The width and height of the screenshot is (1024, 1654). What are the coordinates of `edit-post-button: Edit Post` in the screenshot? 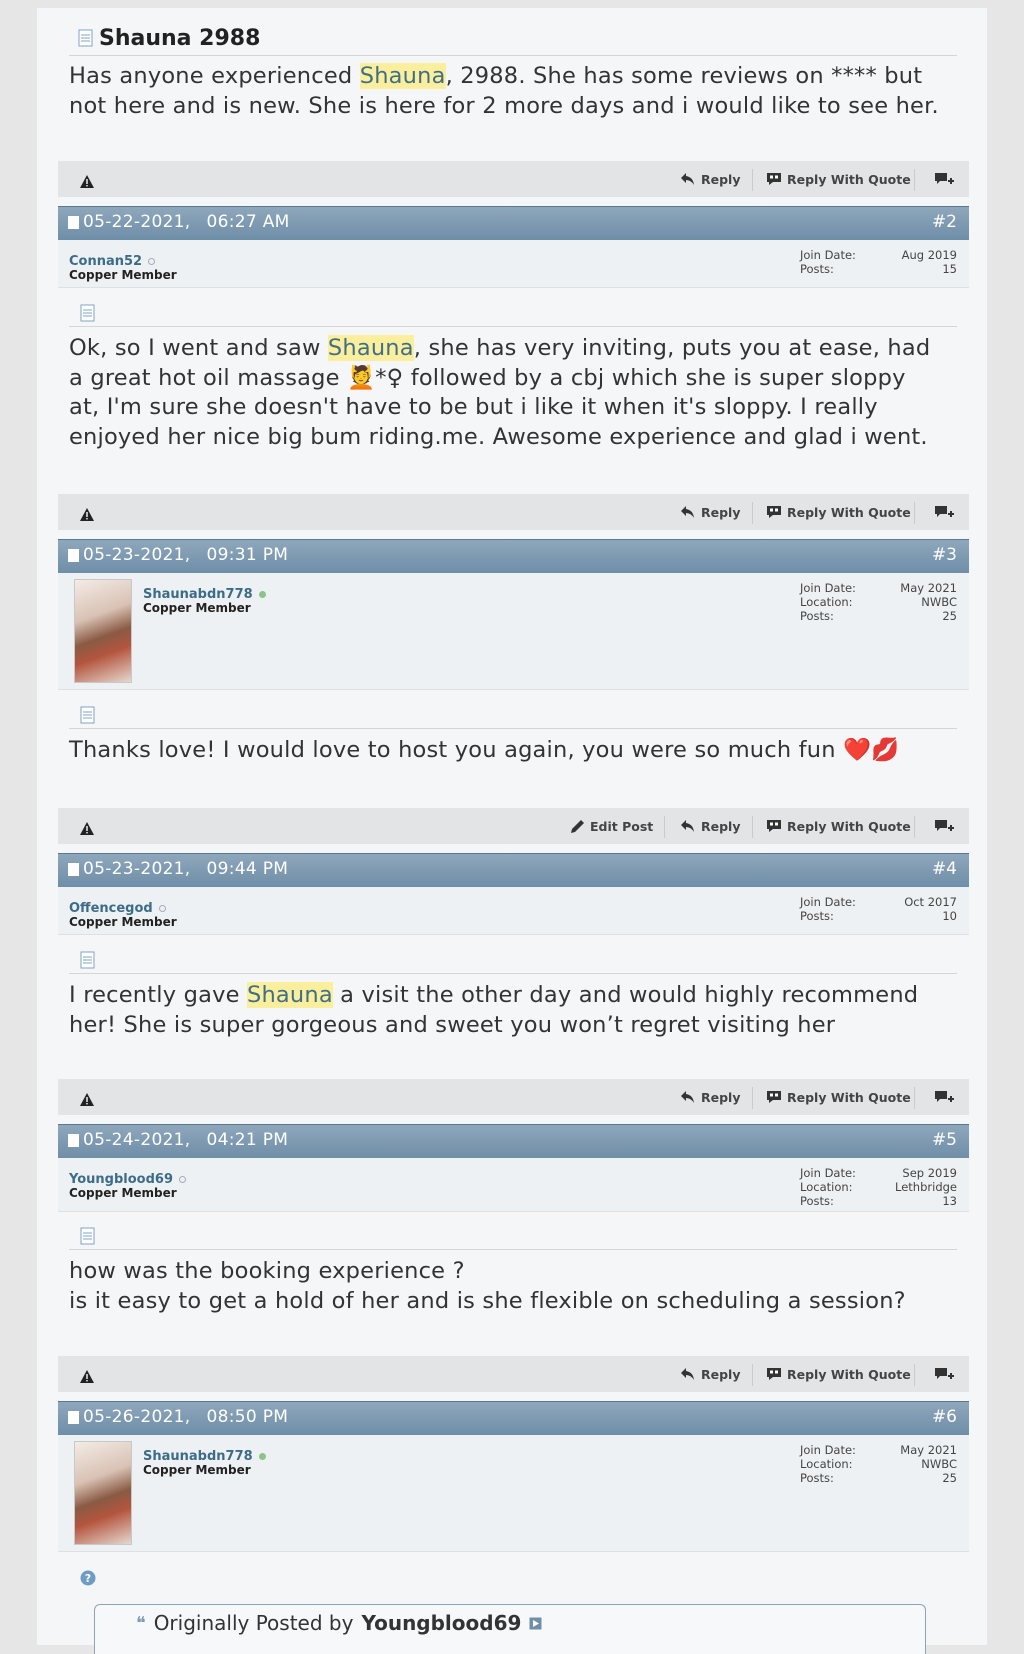 It's located at (611, 826).